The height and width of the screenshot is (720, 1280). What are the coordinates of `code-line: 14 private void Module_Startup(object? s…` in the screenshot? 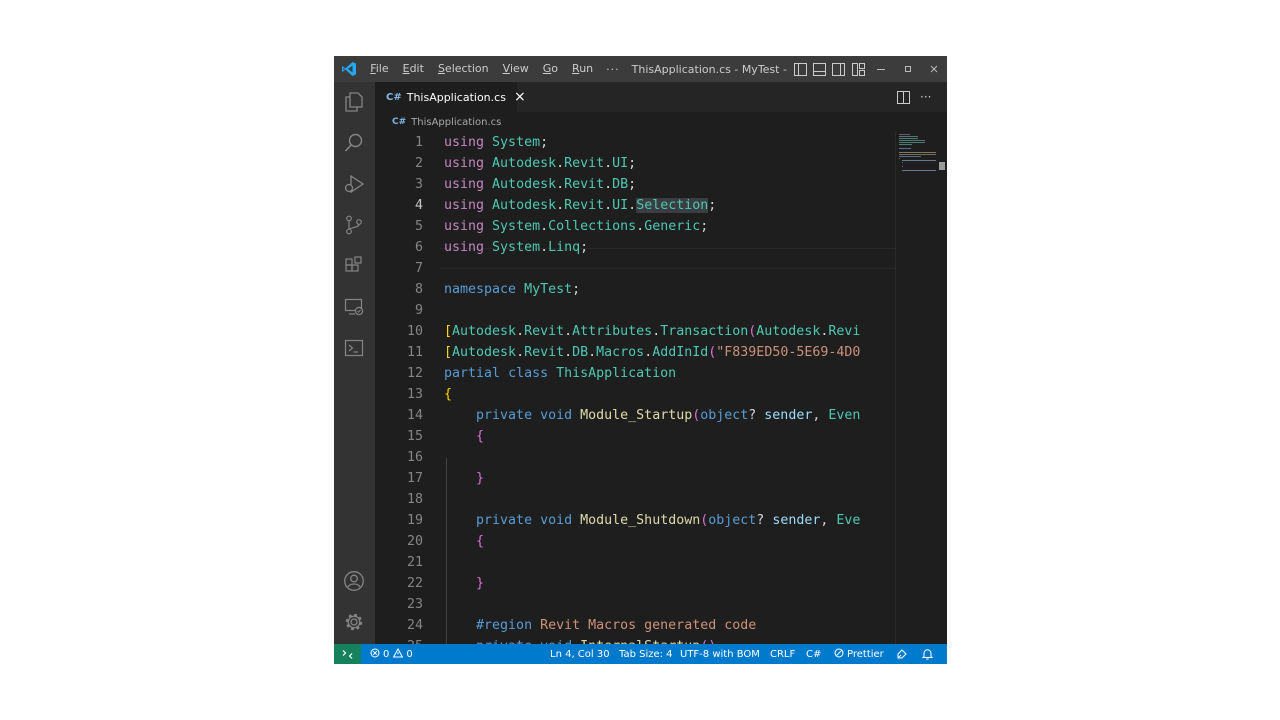 It's located at (635, 415).